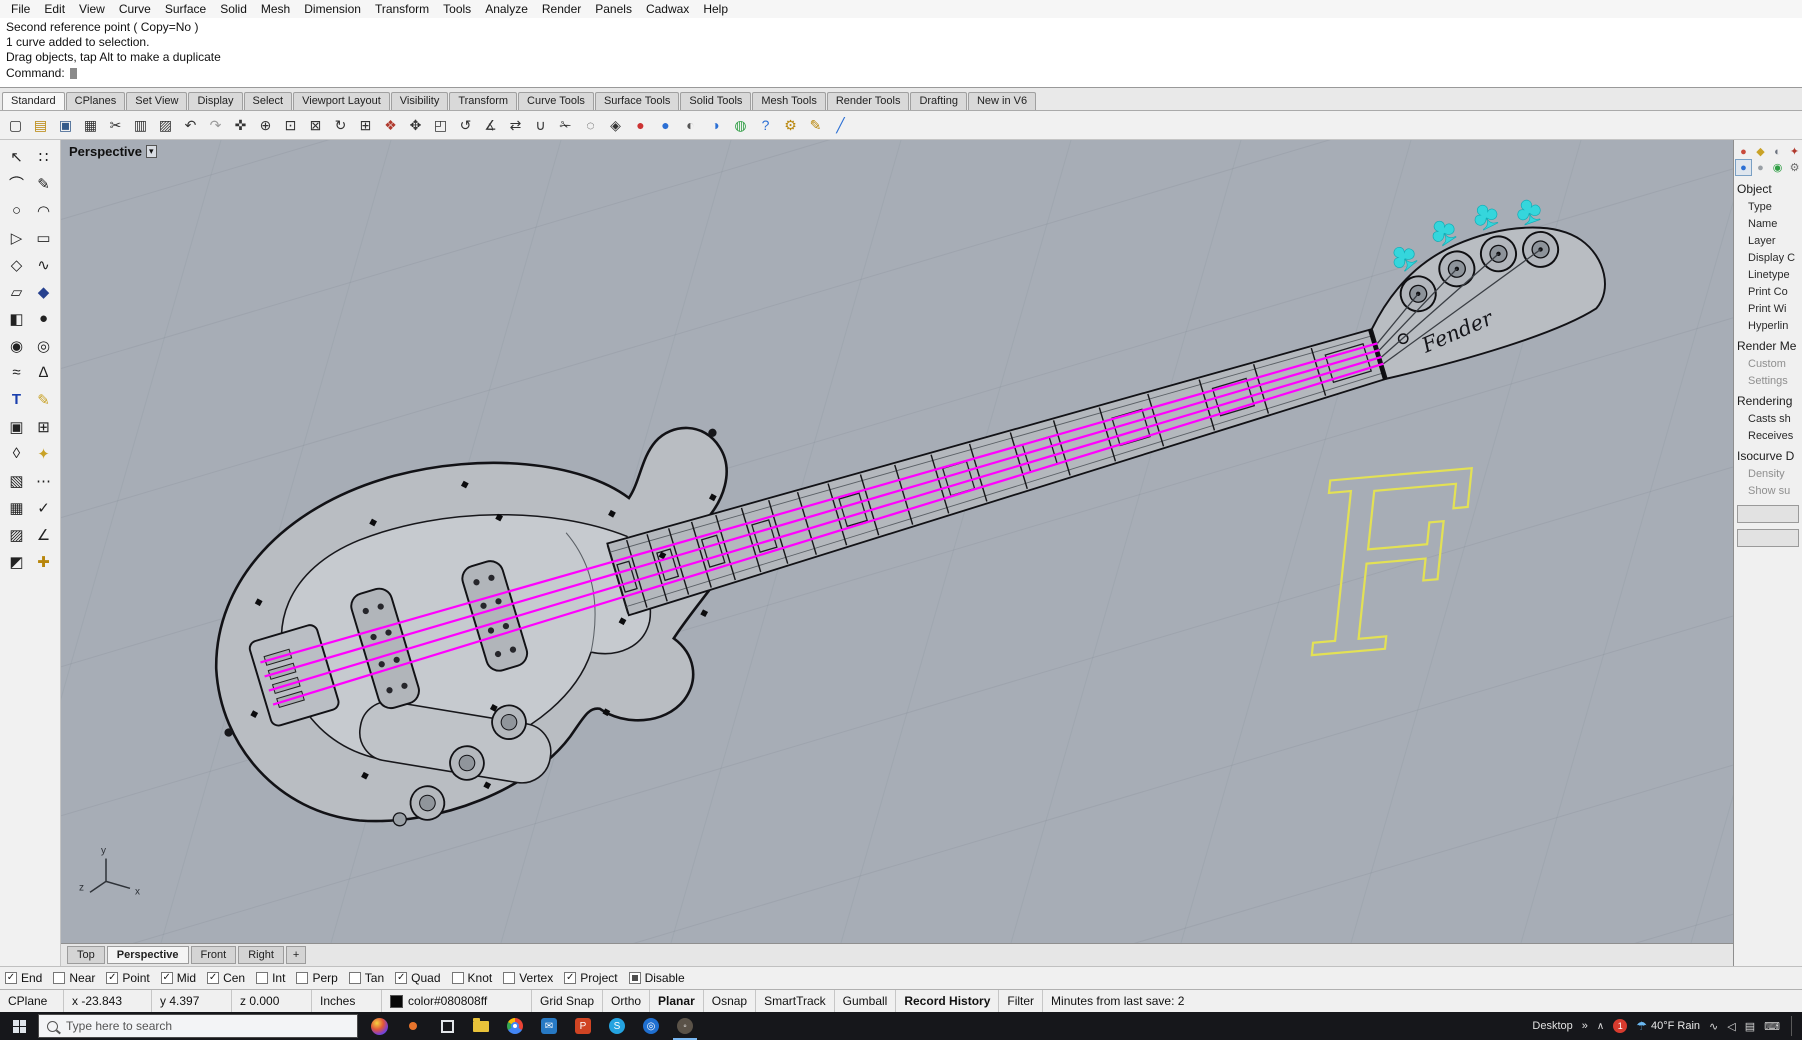 This screenshot has height=1040, width=1802. Describe the element at coordinates (1794, 167) in the screenshot. I see `settings-panel-tab-icon: ⚙` at that location.